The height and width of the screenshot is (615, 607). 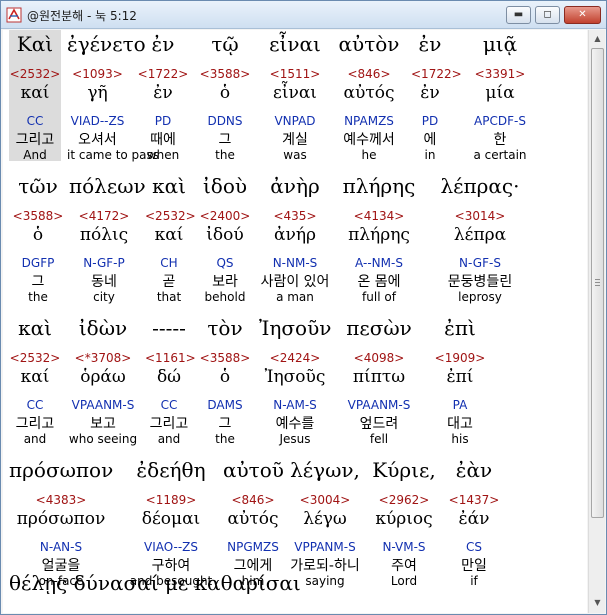 I want to click on word-greek: πεσὼν, so click(x=379, y=328).